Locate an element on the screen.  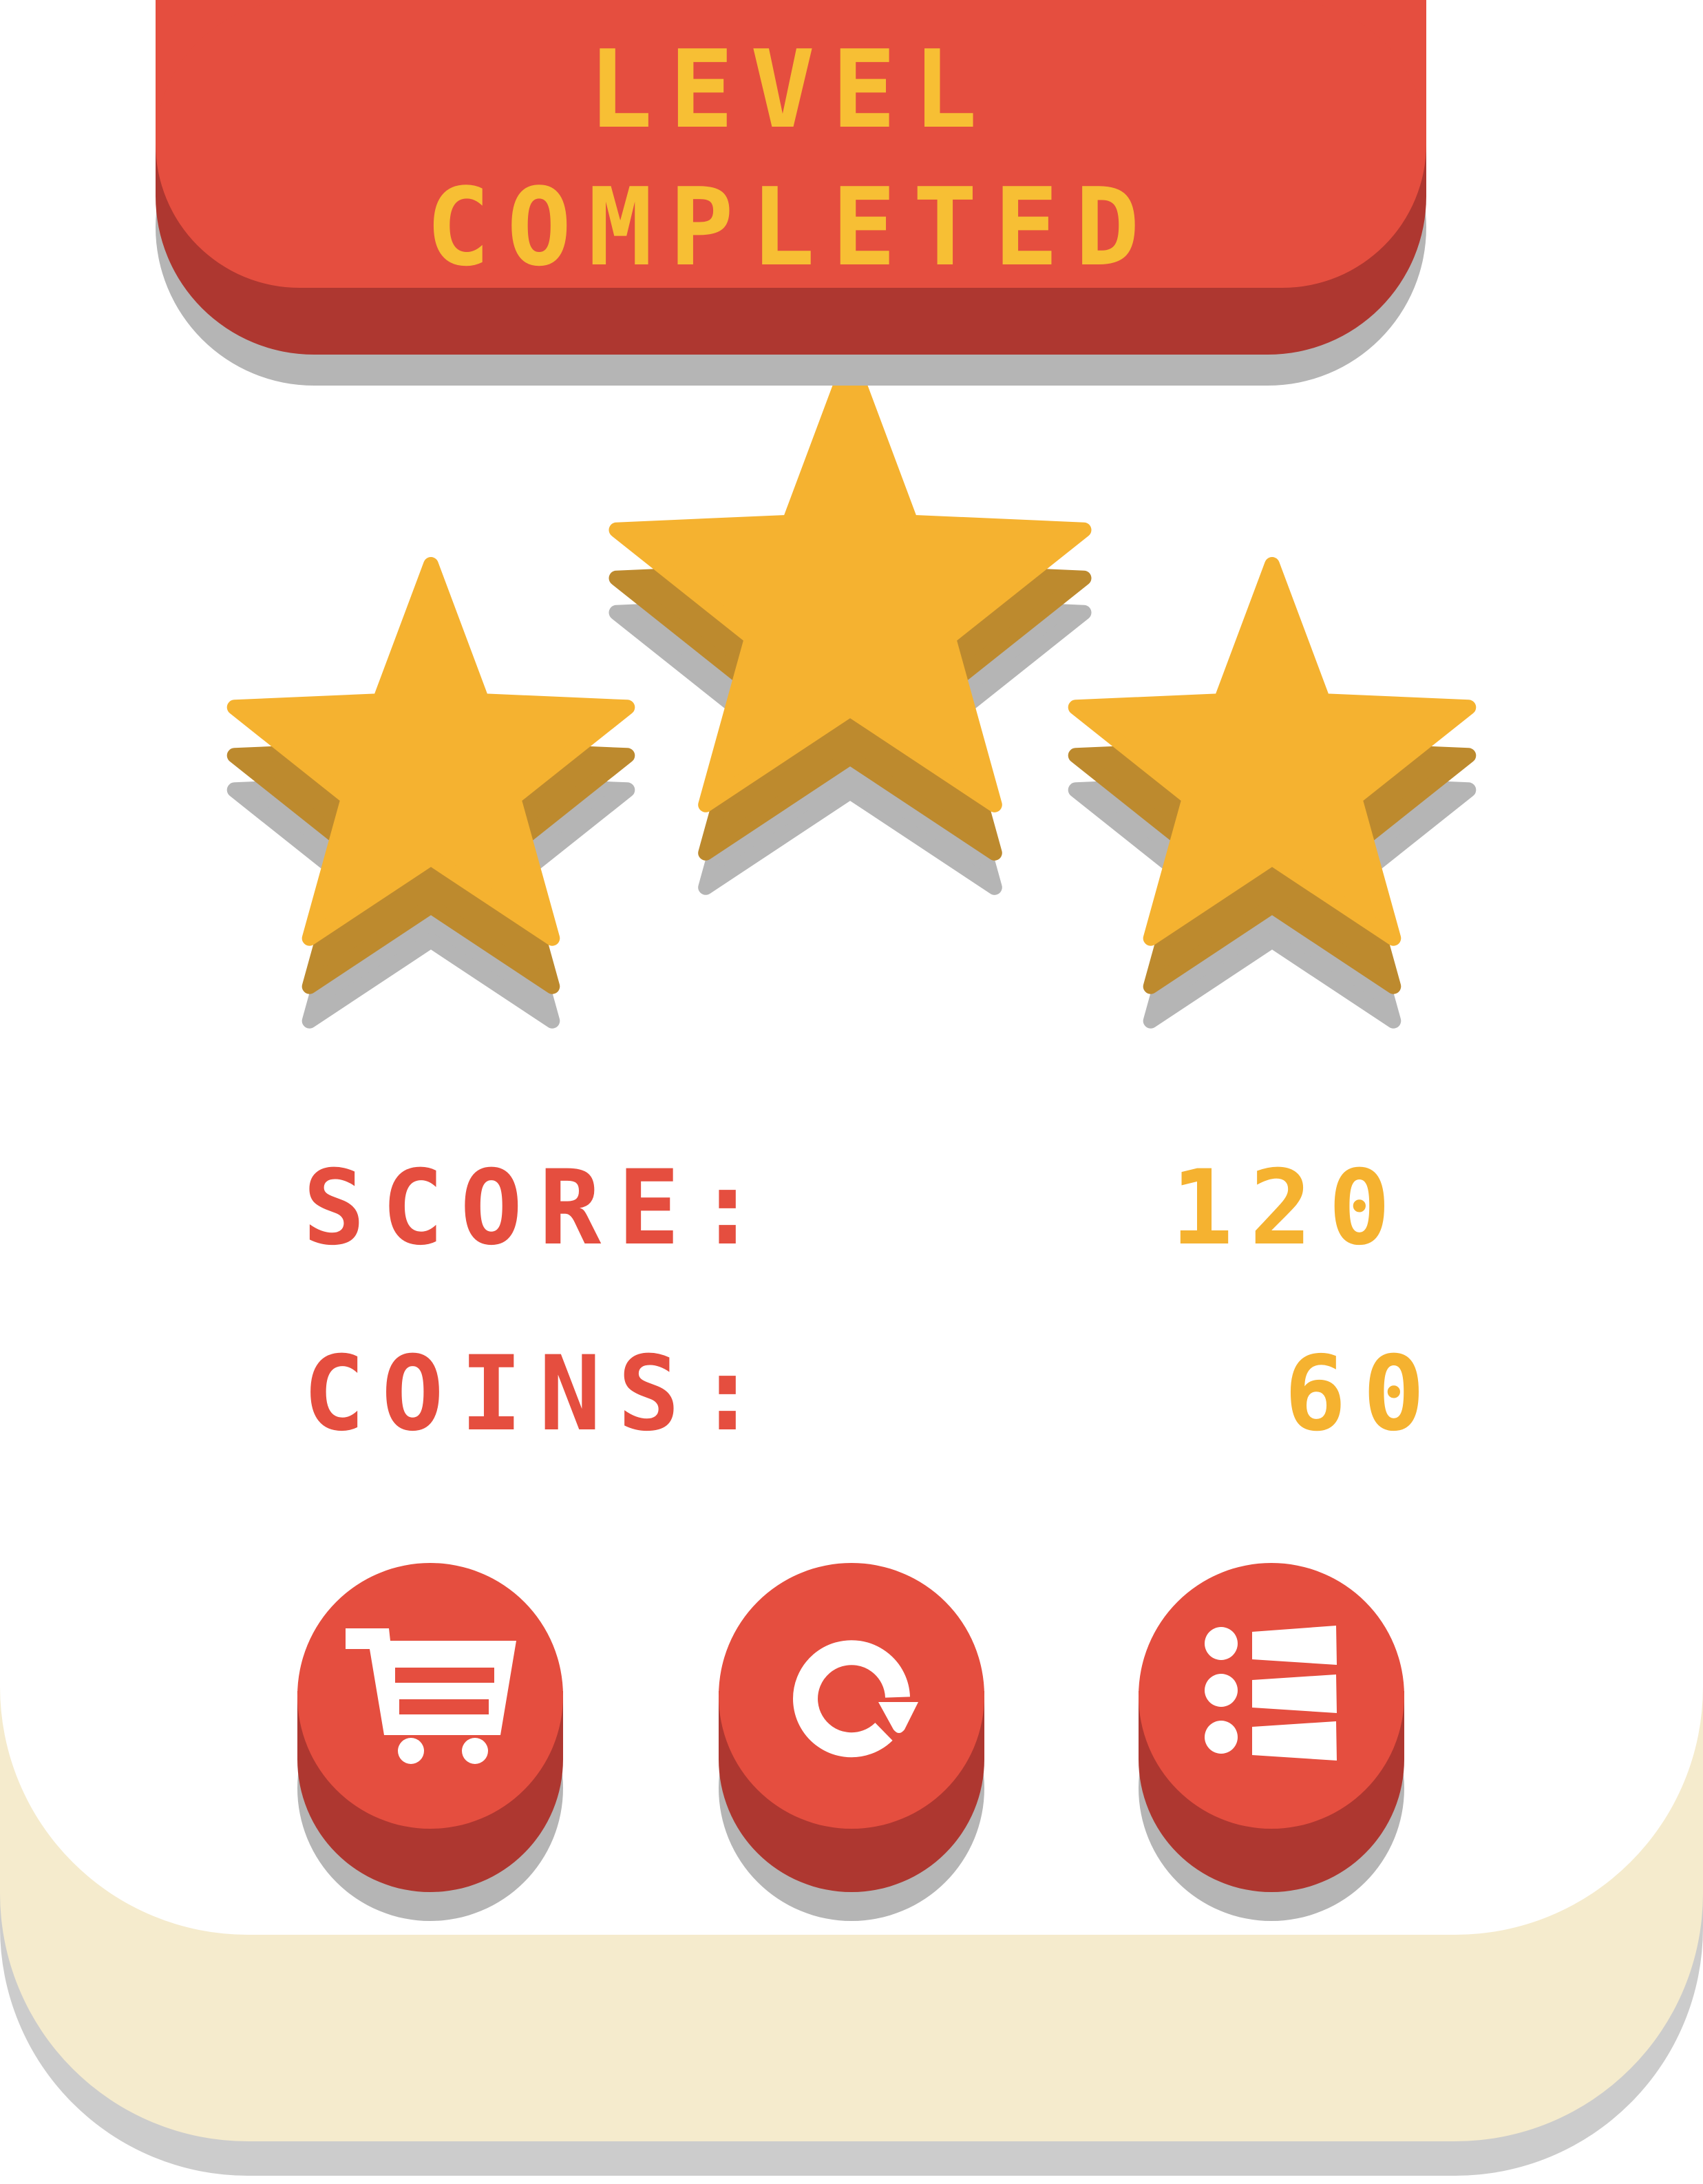
restart-button is located at coordinates (852, 1742).